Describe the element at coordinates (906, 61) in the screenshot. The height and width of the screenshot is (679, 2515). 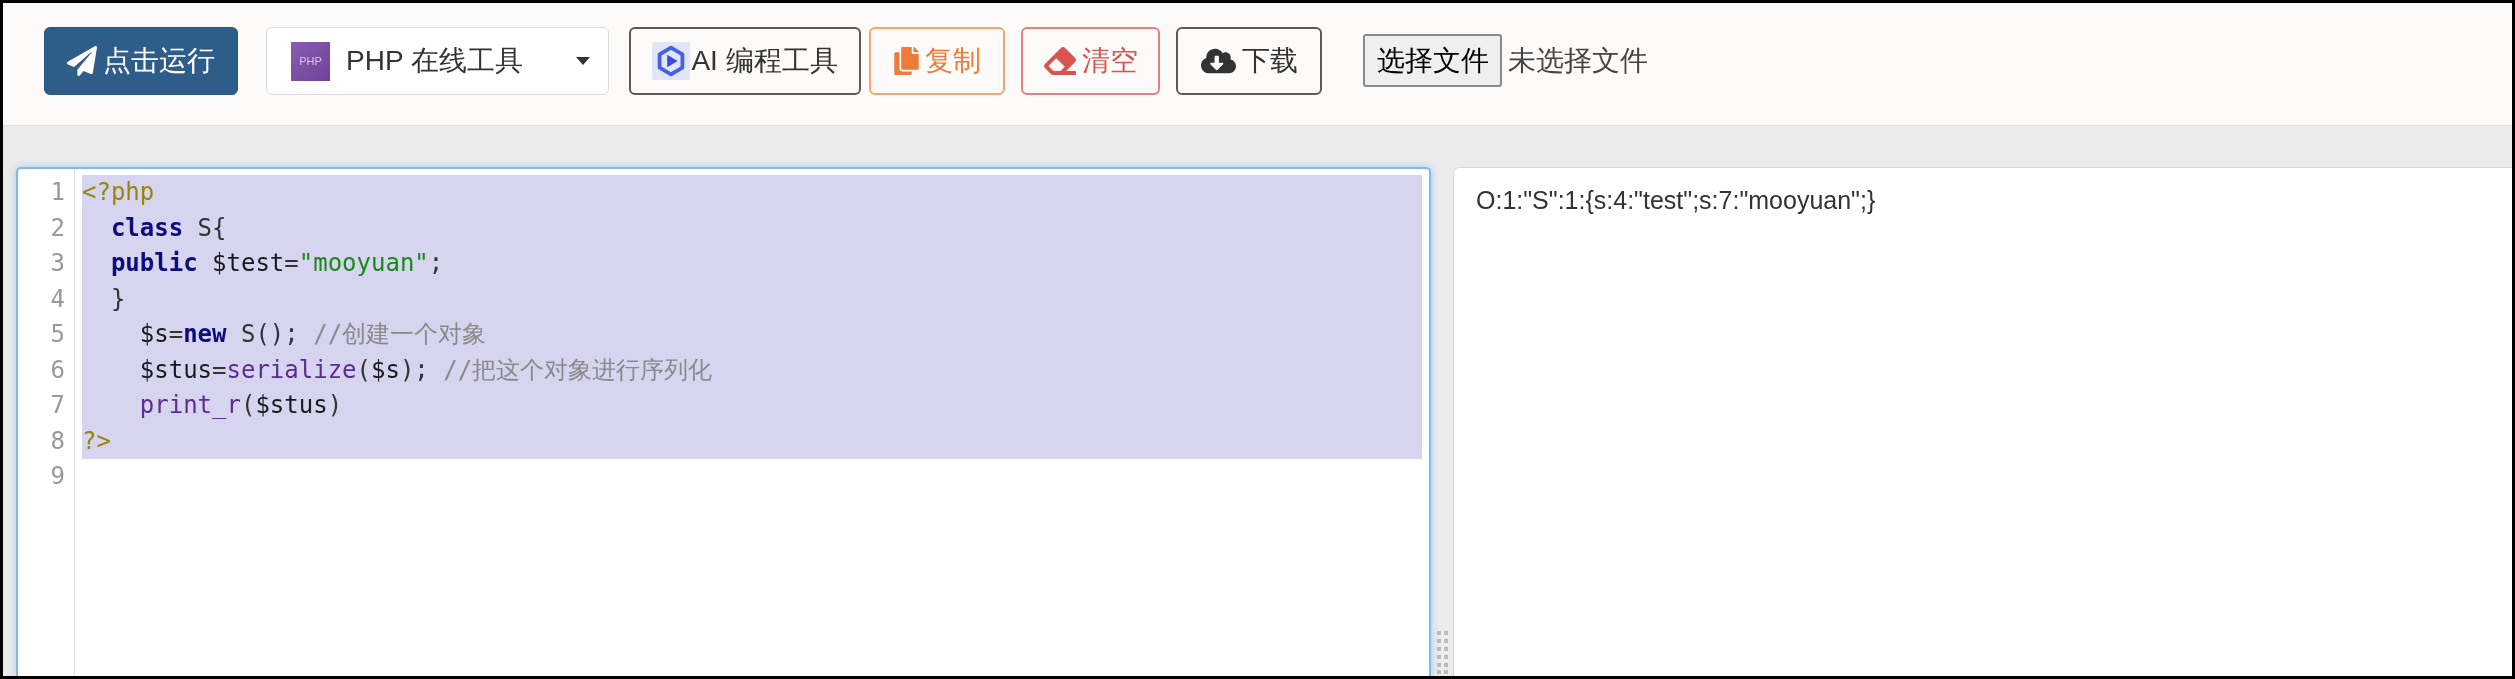
I see `copy-icon` at that location.